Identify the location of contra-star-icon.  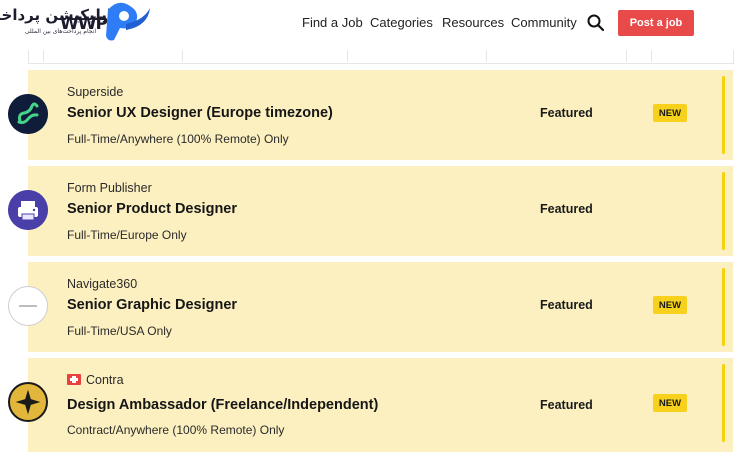
(28, 402).